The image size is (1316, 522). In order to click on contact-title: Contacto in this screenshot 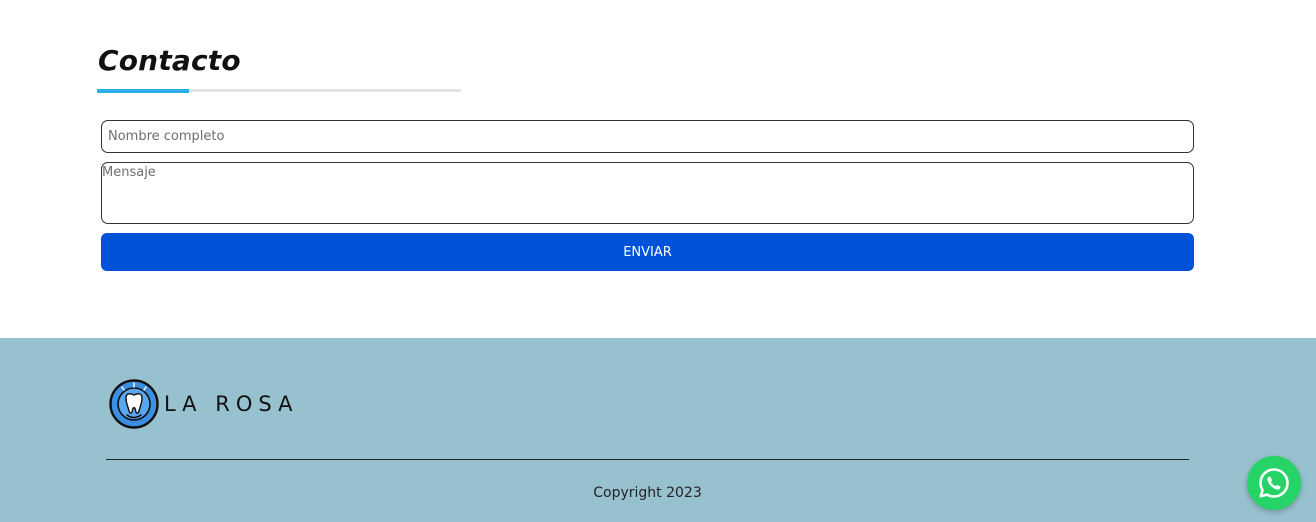, I will do `click(169, 60)`.